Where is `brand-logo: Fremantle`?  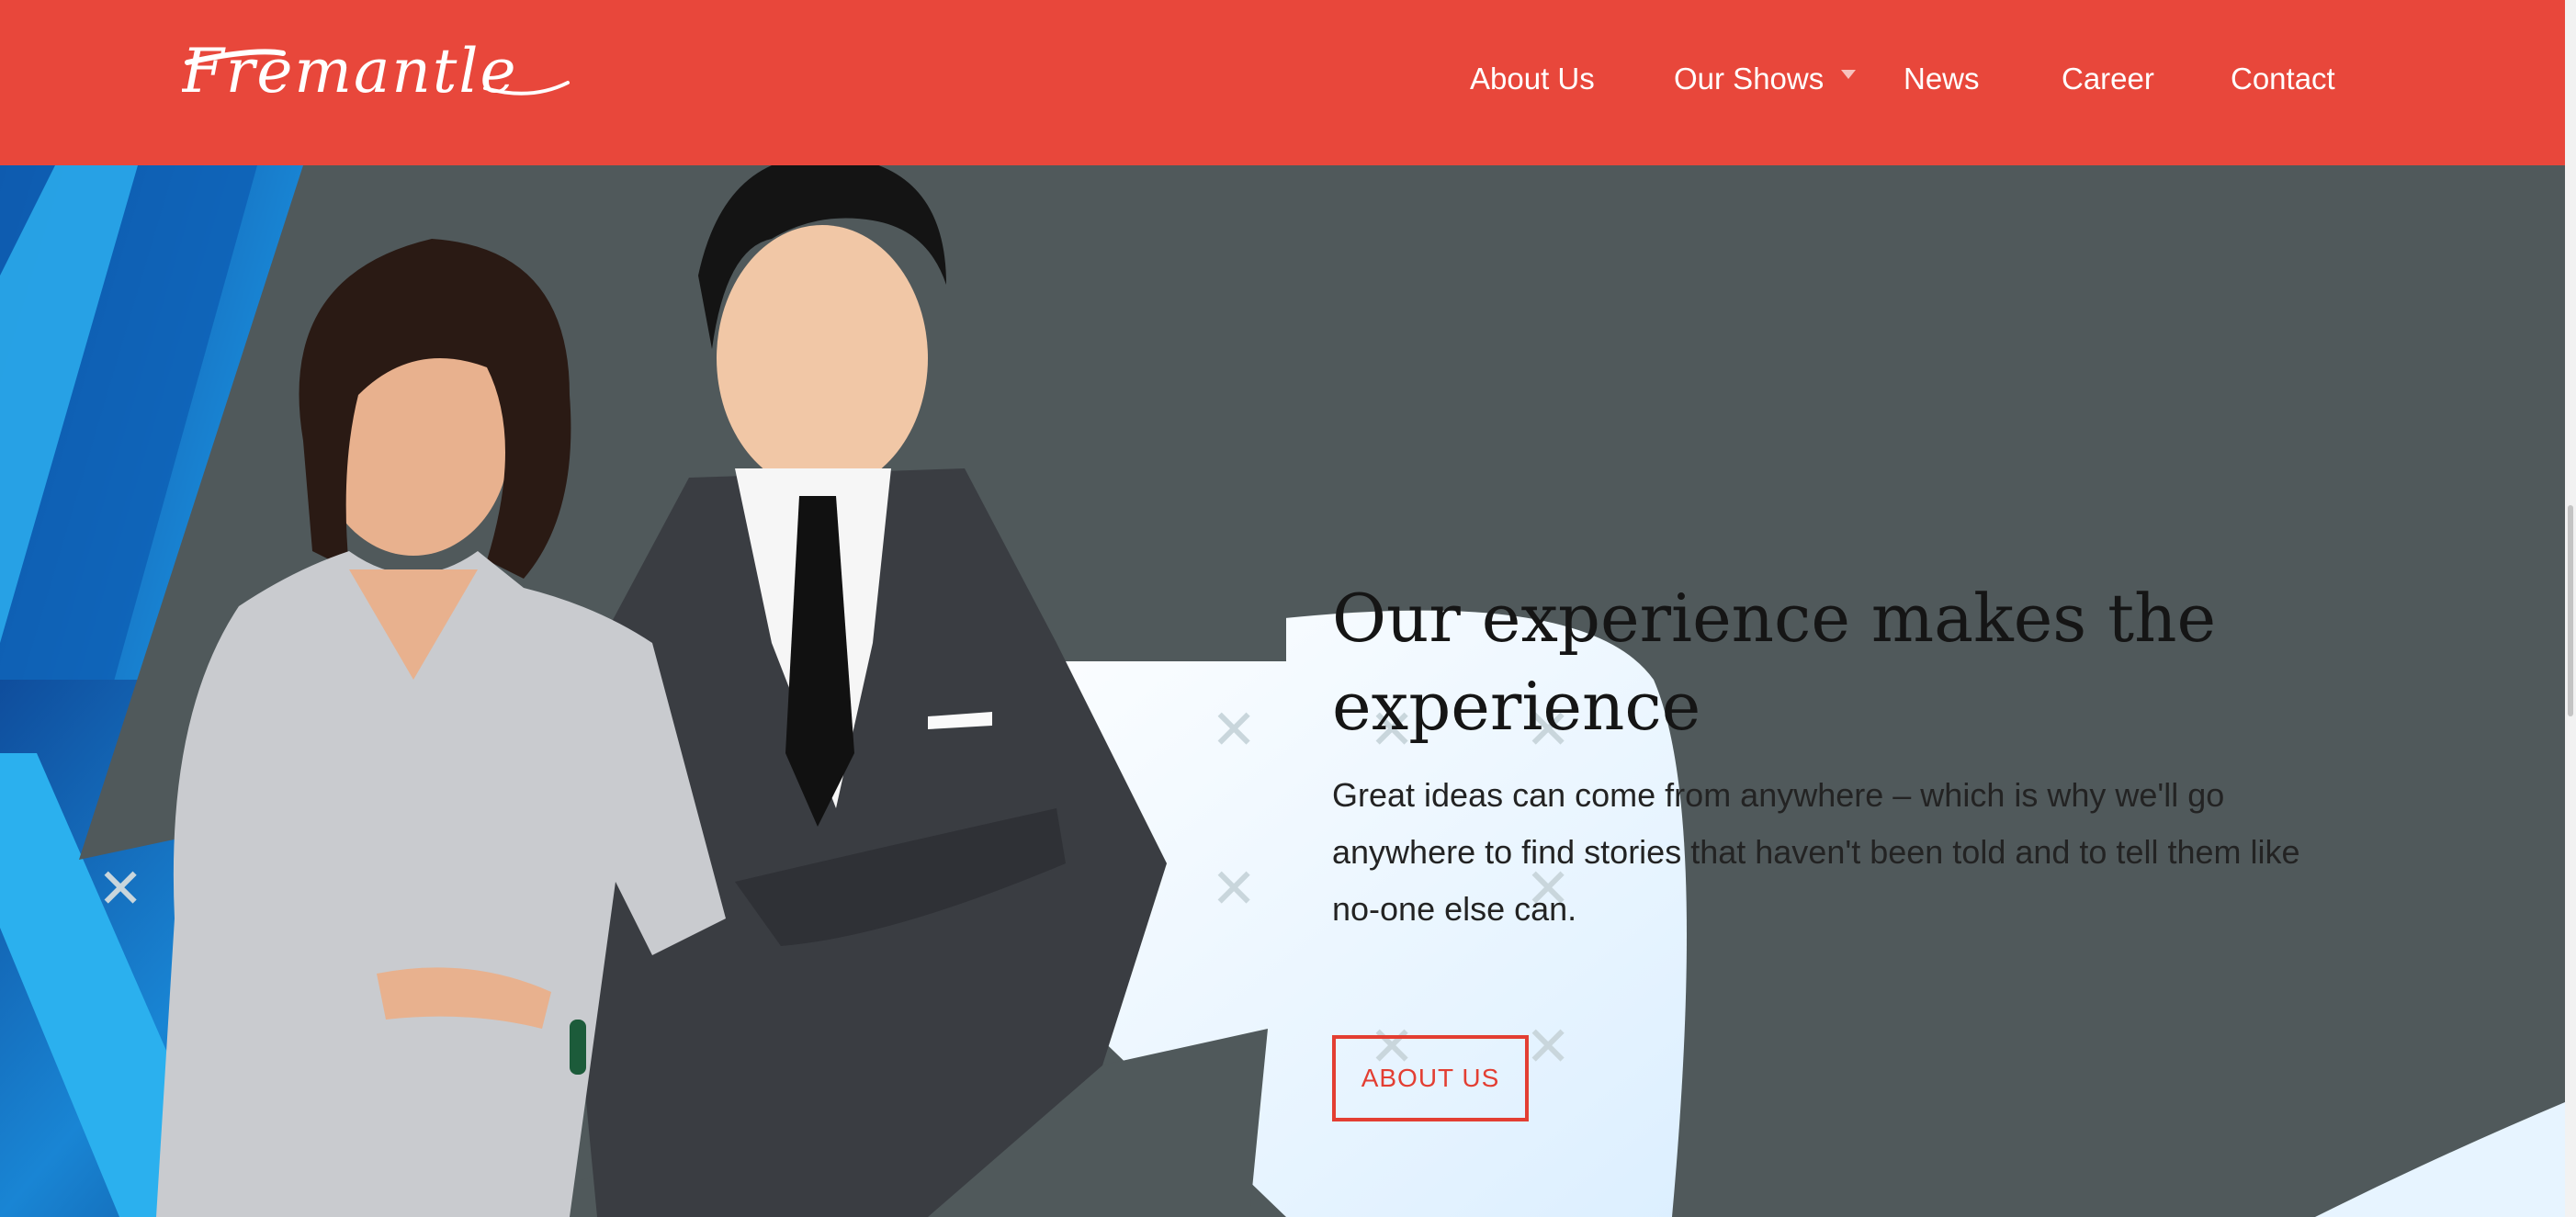
brand-logo: Fremantle is located at coordinates (379, 76).